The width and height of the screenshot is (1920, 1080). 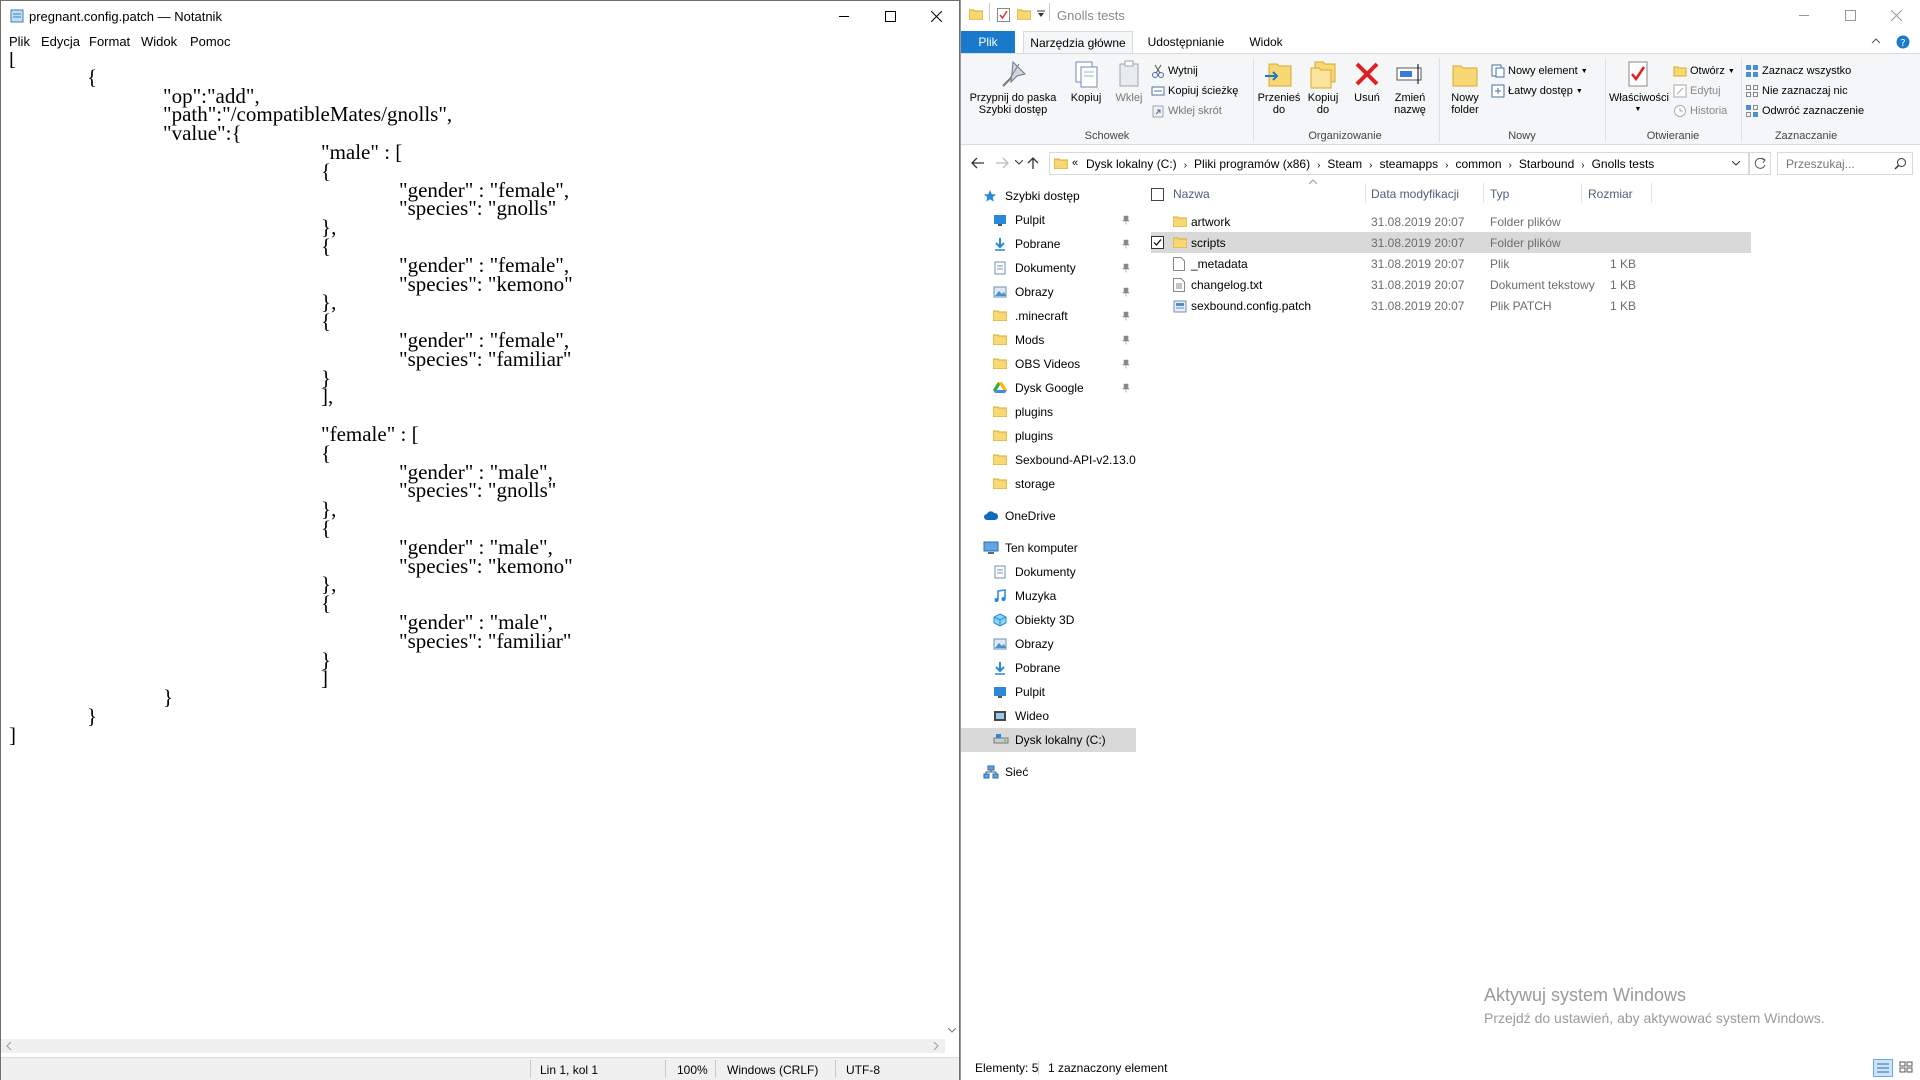 I want to click on select-none-button: Nie zaznaczaj nic, so click(x=1796, y=91).